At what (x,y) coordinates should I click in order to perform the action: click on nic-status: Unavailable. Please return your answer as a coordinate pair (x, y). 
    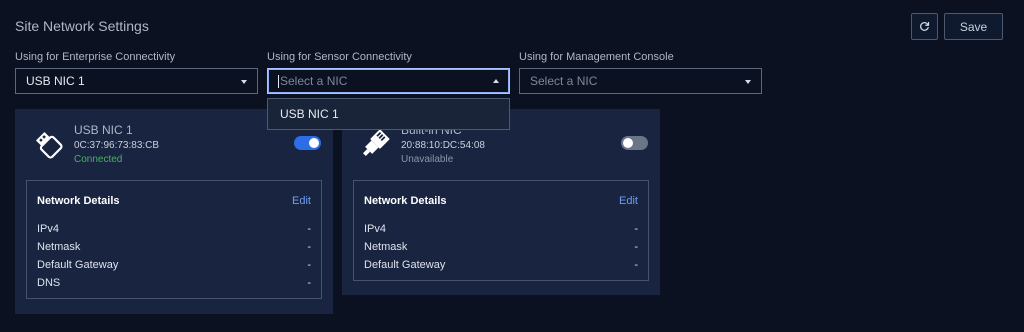
    Looking at the image, I should click on (427, 159).